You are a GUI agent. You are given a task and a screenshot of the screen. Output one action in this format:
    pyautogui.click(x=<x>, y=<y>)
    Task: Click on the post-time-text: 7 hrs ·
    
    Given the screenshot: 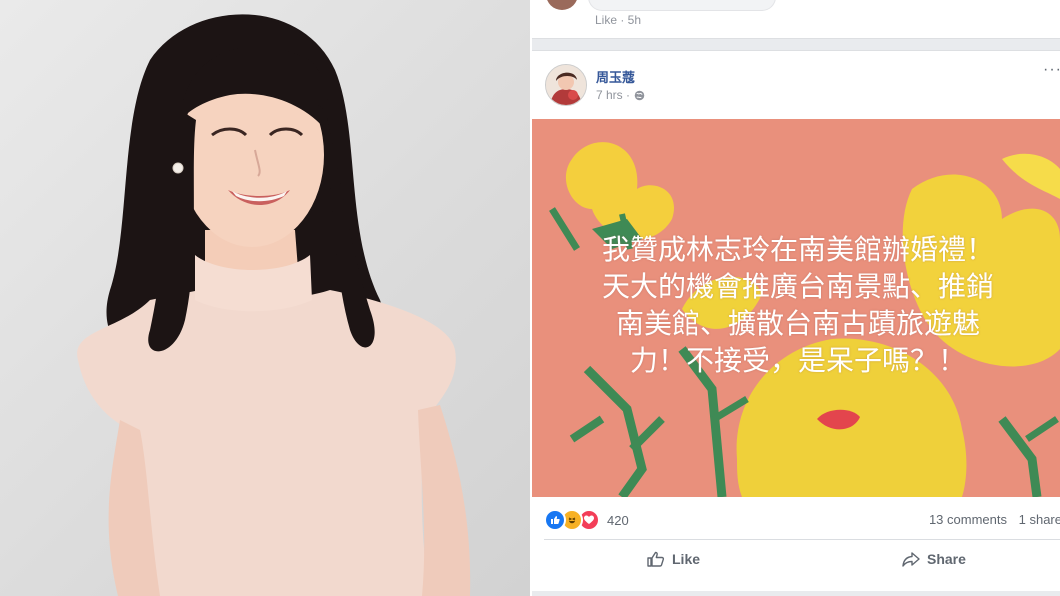 What is the action you would take?
    pyautogui.click(x=613, y=95)
    